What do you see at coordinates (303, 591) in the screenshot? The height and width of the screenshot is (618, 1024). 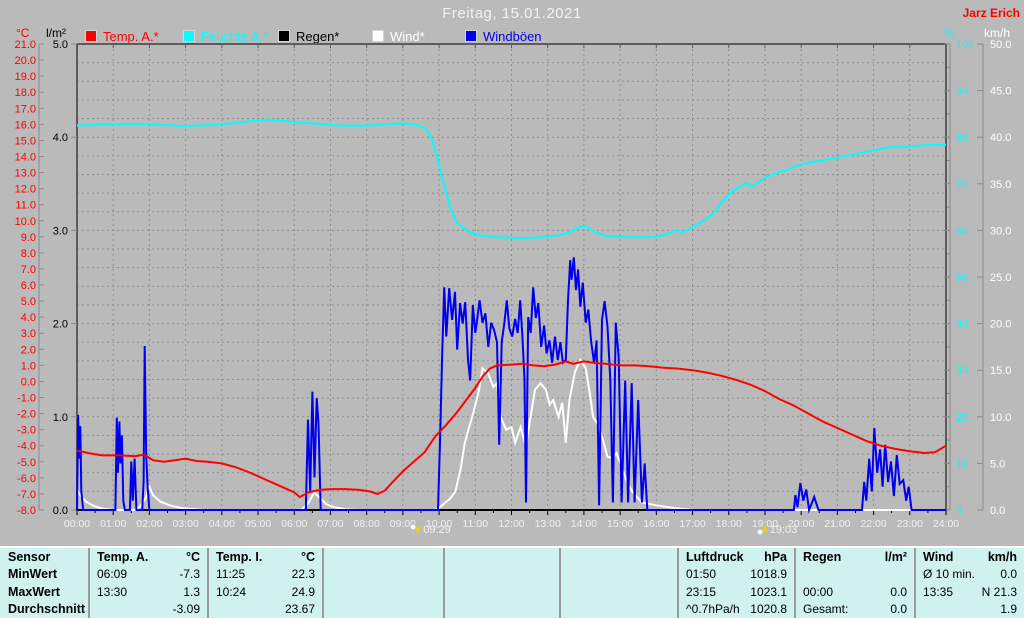 I see `cell-value: 24.9` at bounding box center [303, 591].